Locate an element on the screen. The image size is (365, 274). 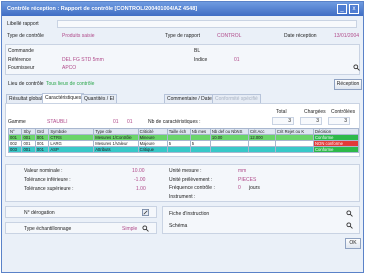
bl-label: BL is located at coordinates (197, 51).